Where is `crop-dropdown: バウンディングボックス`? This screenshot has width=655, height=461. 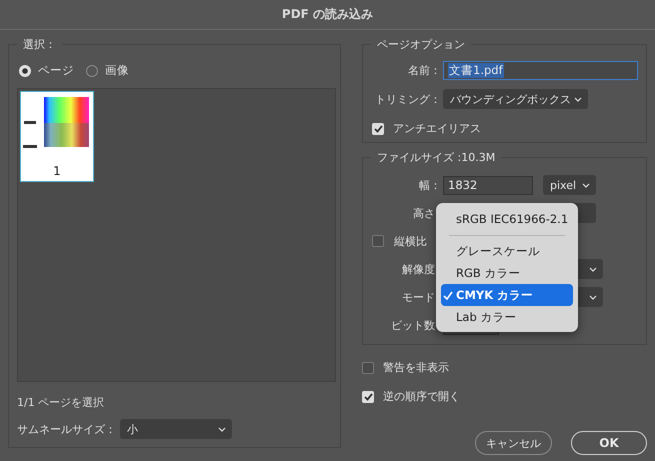 crop-dropdown: バウンディングボックス is located at coordinates (515, 99).